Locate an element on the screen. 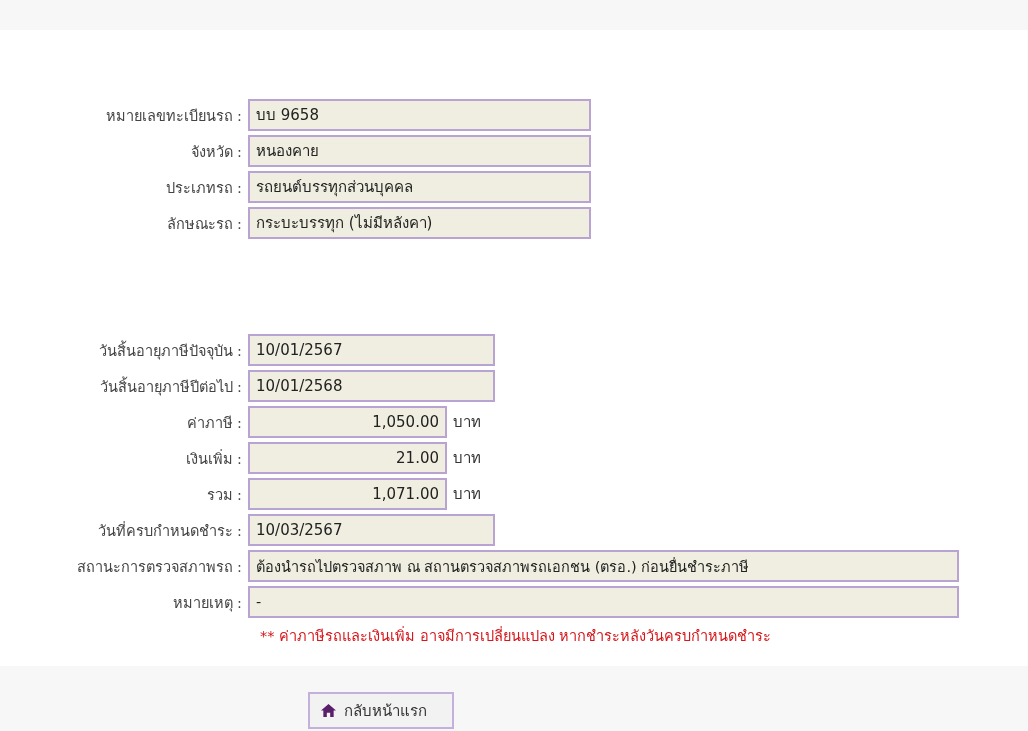 Image resolution: width=1028 pixels, height=731 pixels. field-label: วันสิ้นอายุภาษีปีต่อไป : is located at coordinates (170, 386).